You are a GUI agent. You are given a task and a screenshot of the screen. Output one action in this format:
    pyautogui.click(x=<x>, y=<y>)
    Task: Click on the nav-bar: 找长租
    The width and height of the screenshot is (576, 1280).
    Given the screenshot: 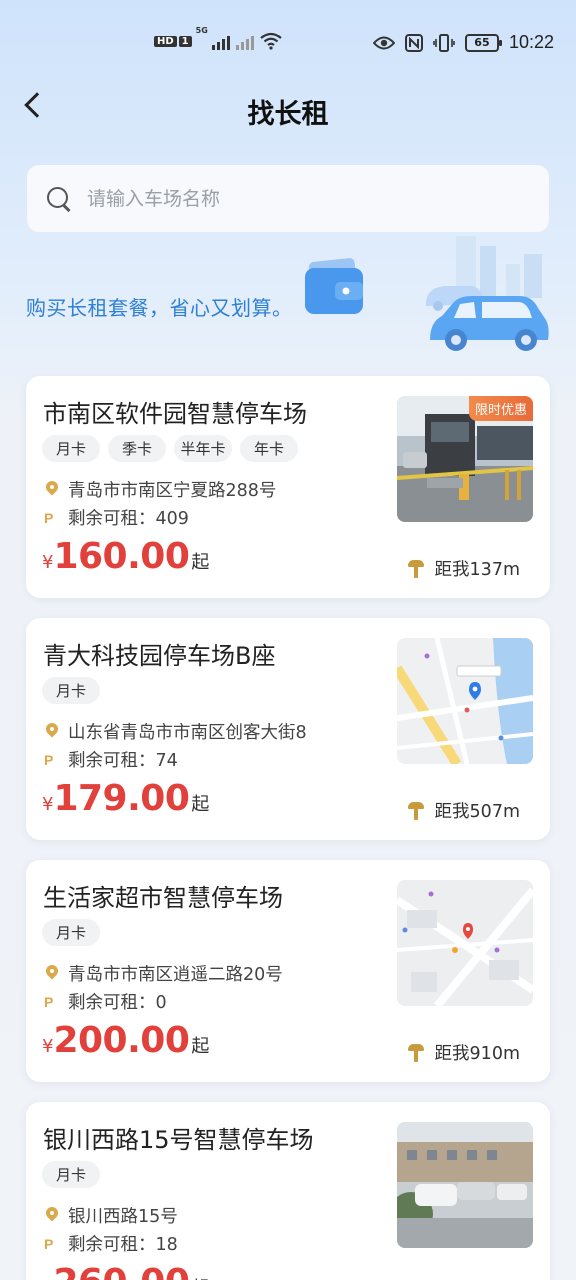 What is the action you would take?
    pyautogui.click(x=288, y=109)
    